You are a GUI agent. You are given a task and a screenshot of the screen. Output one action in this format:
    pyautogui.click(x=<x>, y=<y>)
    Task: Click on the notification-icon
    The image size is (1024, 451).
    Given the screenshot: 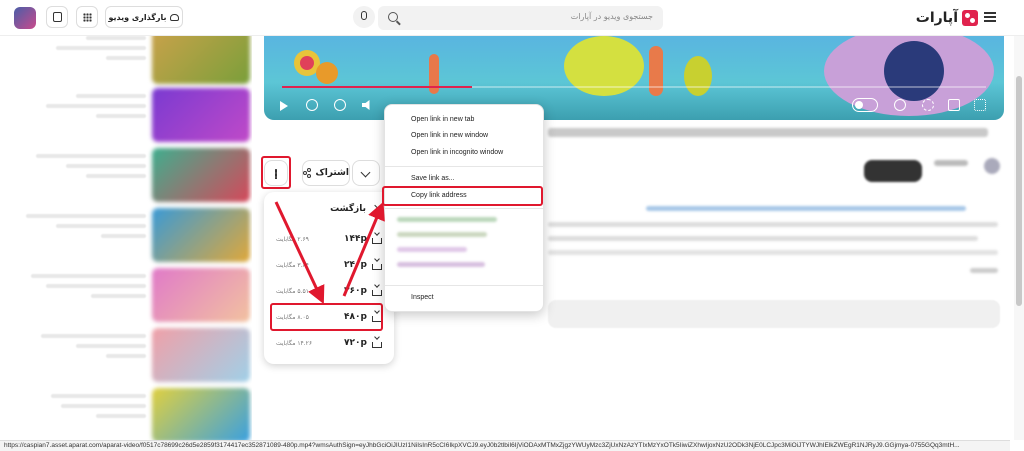 What is the action you would take?
    pyautogui.click(x=57, y=17)
    